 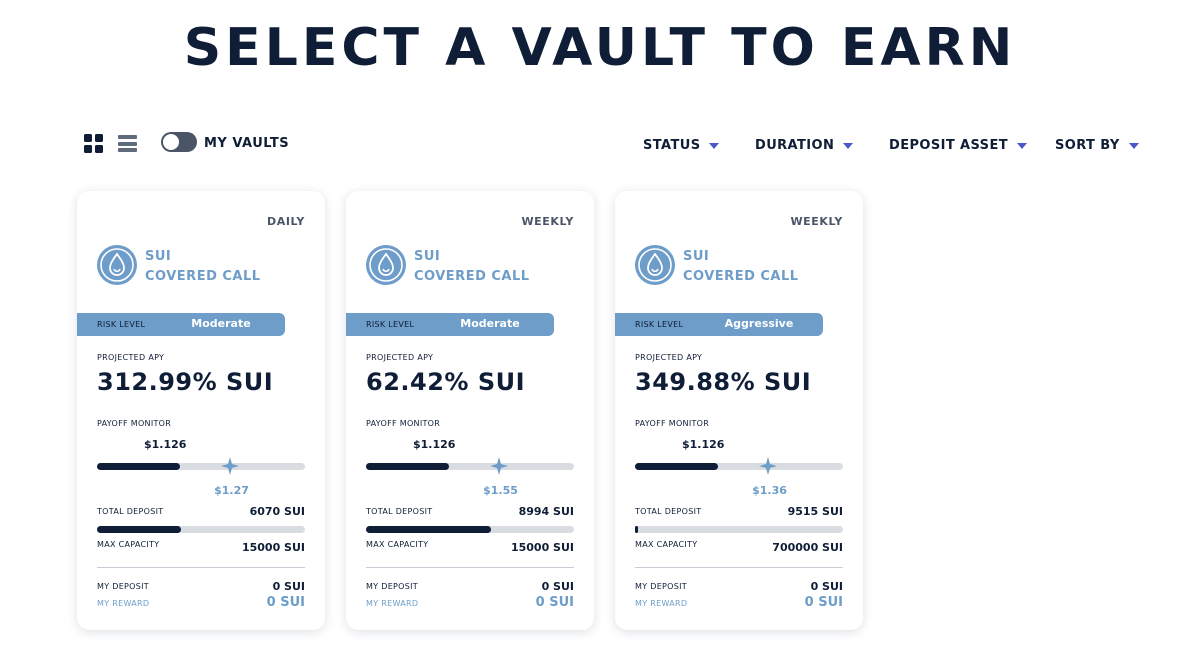 What do you see at coordinates (815, 511) in the screenshot?
I see `total-deposit-value: 9515 SUI` at bounding box center [815, 511].